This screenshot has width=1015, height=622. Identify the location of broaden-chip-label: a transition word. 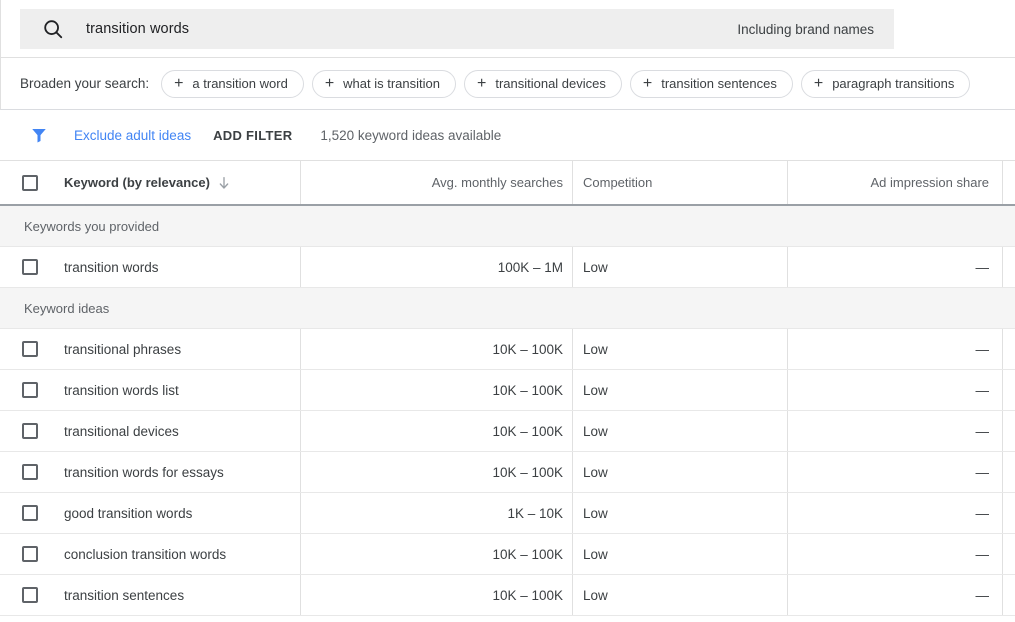
(240, 83).